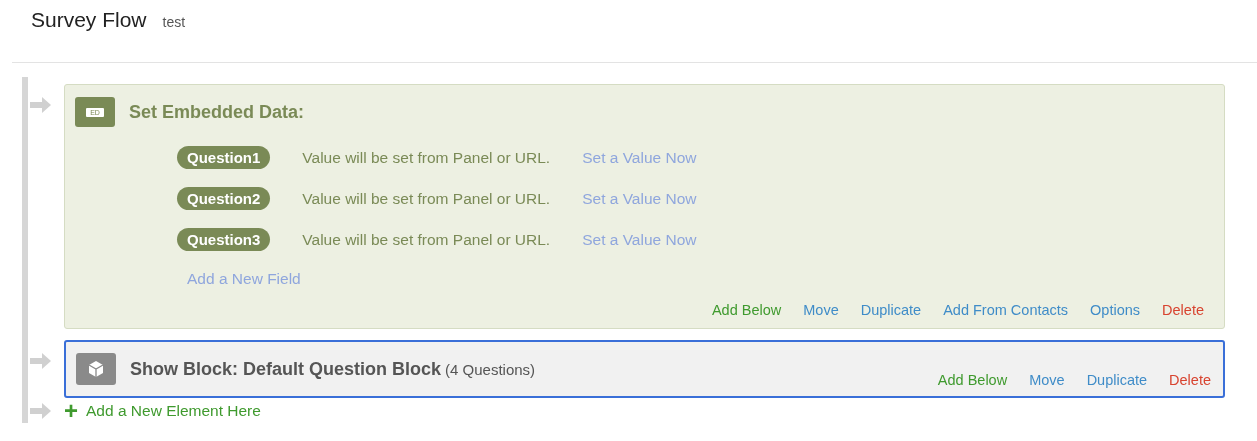 The height and width of the screenshot is (441, 1257). Describe the element at coordinates (286, 369) in the screenshot. I see `block-title: Show Block: Default Question Block` at that location.